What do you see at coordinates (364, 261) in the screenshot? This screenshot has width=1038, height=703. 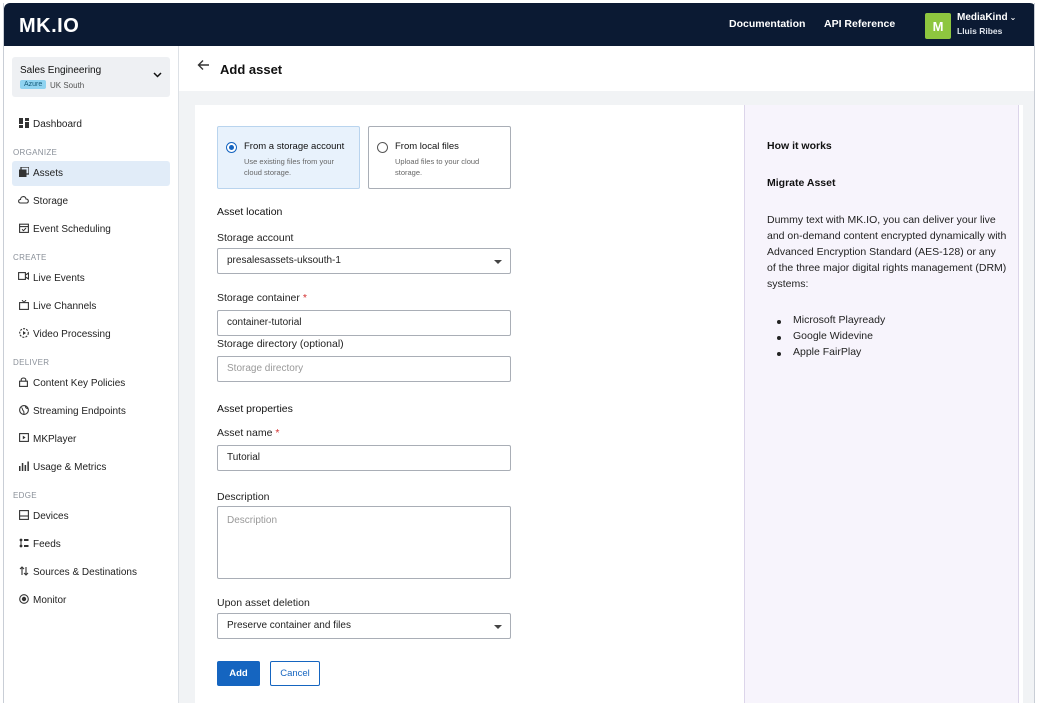 I see `storage-account-select: presalesassets-uksouth-1` at bounding box center [364, 261].